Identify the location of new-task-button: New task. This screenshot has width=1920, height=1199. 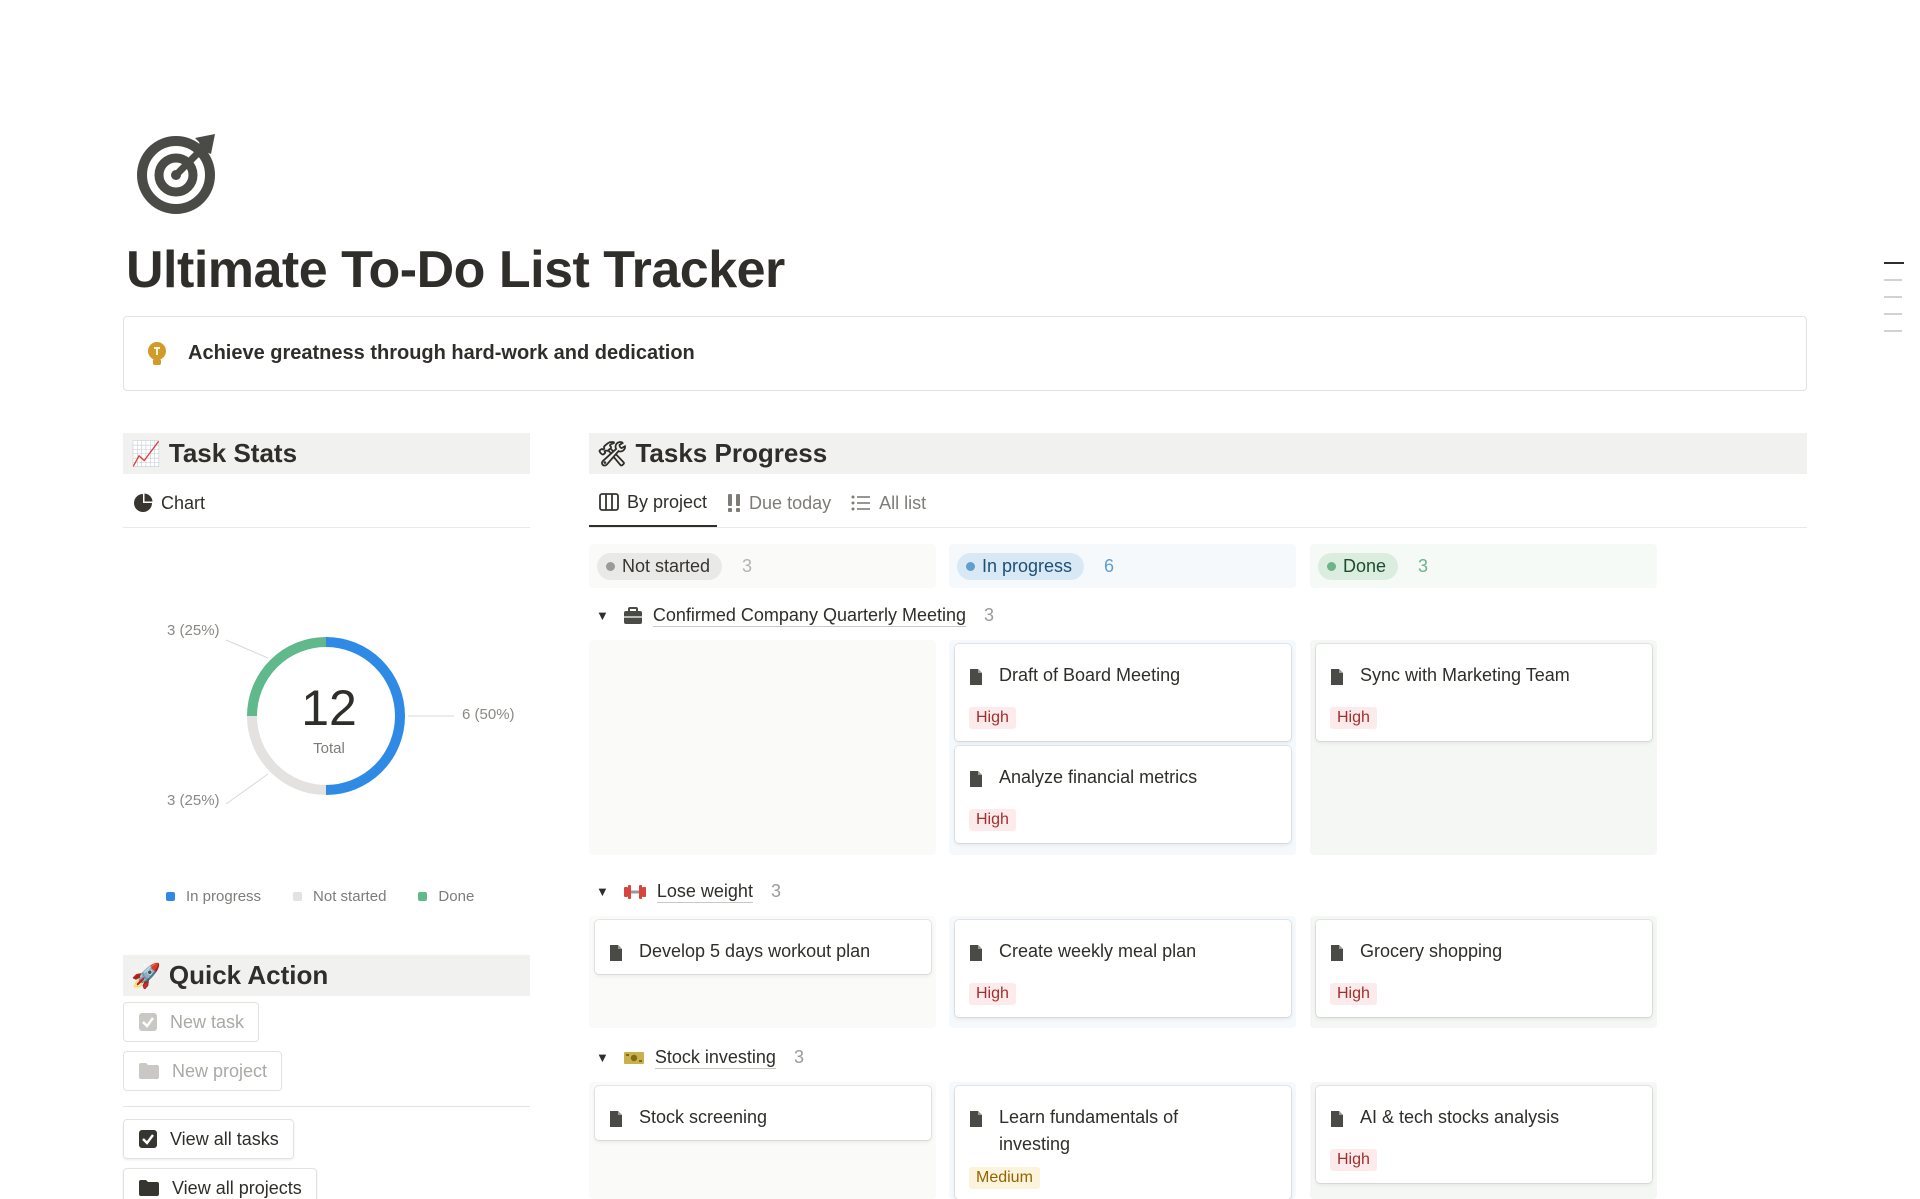
(191, 1022).